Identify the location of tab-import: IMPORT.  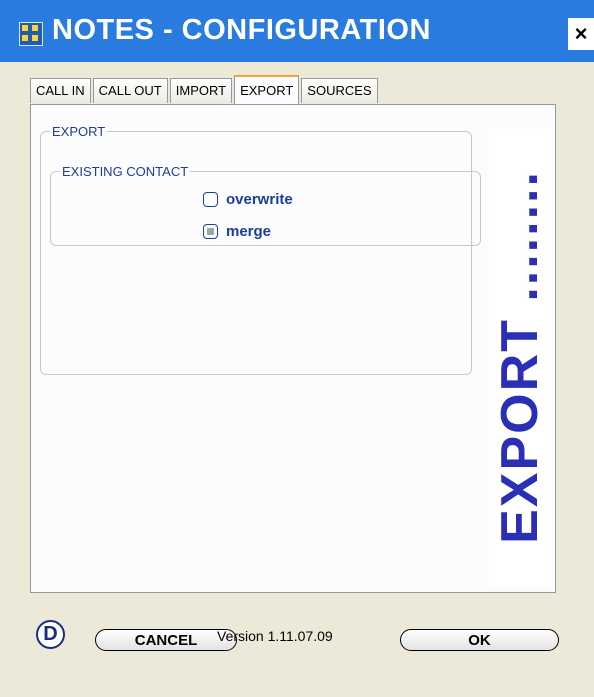
(201, 90).